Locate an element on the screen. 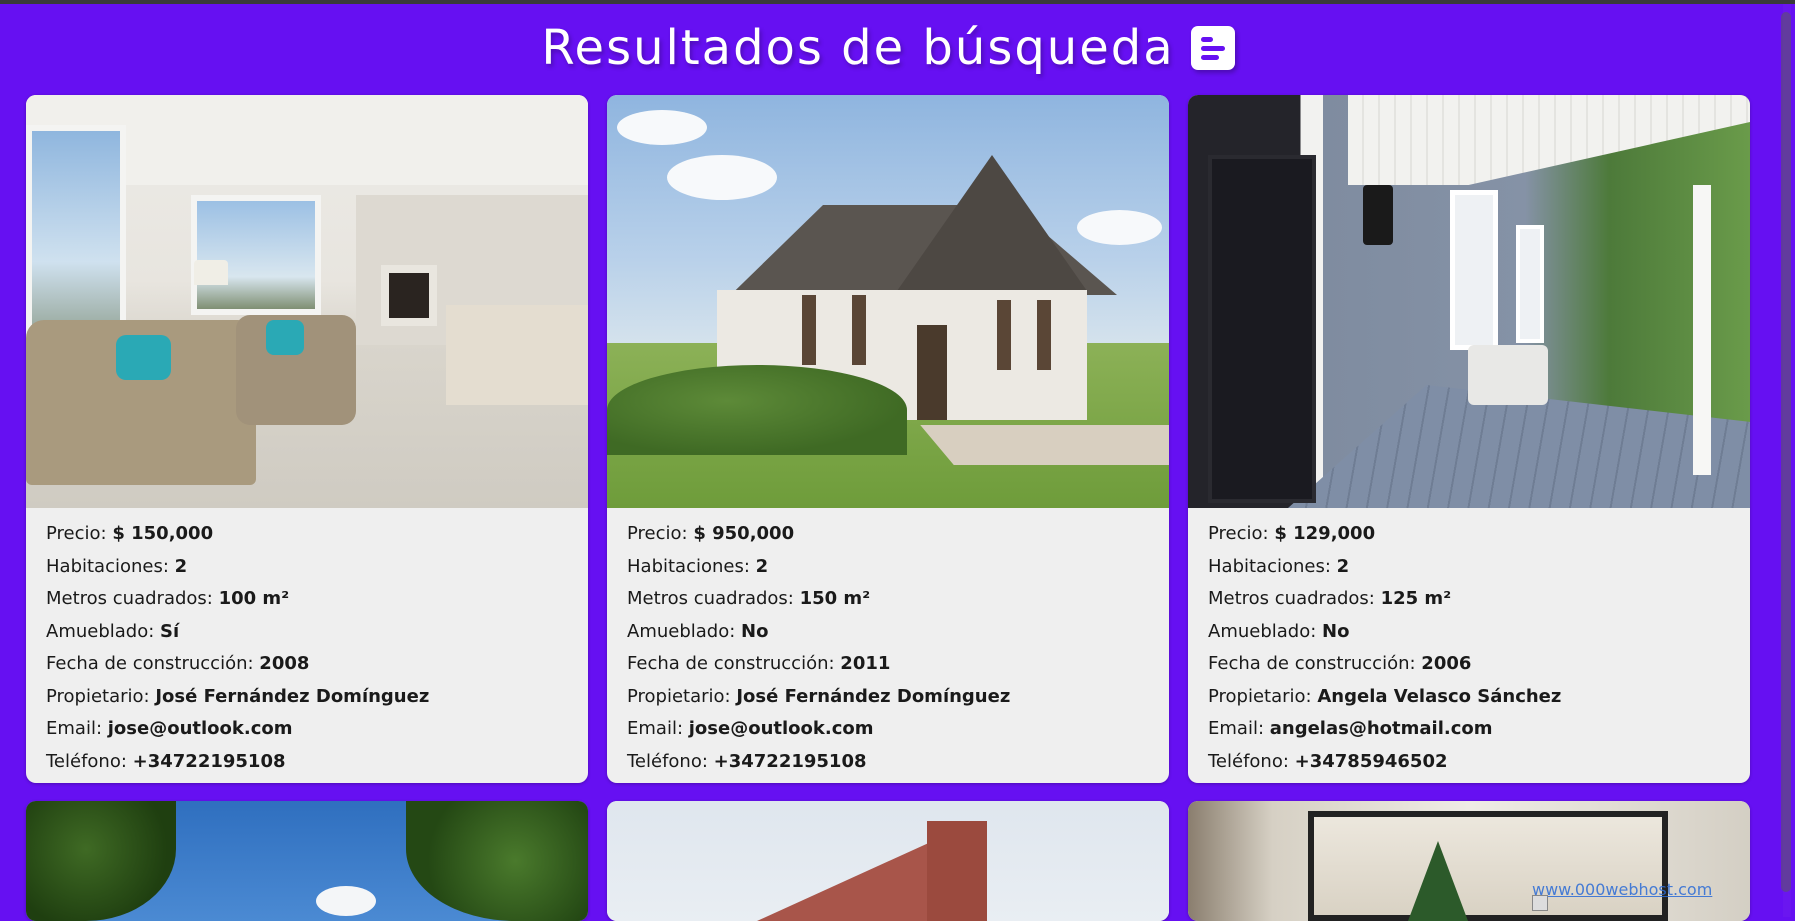  page-title: Resultados de búsqueda is located at coordinates (858, 48).